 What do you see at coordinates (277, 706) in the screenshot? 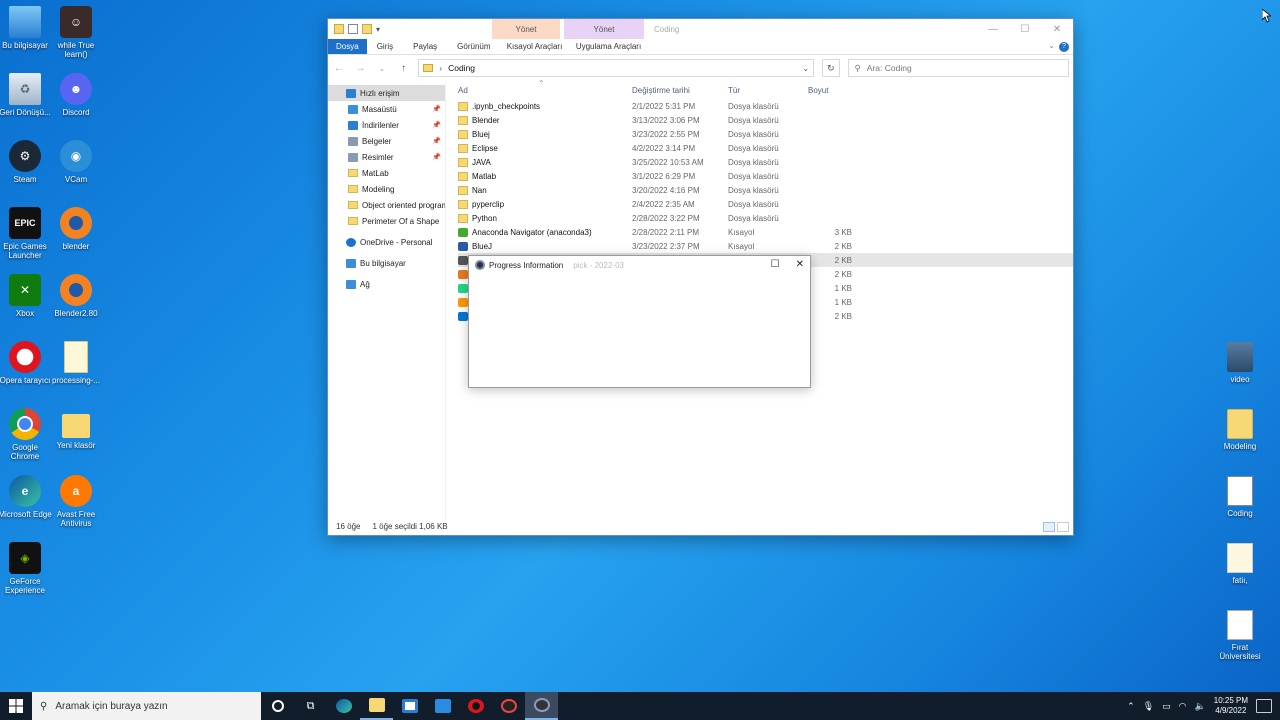
I see `cortana-button` at bounding box center [277, 706].